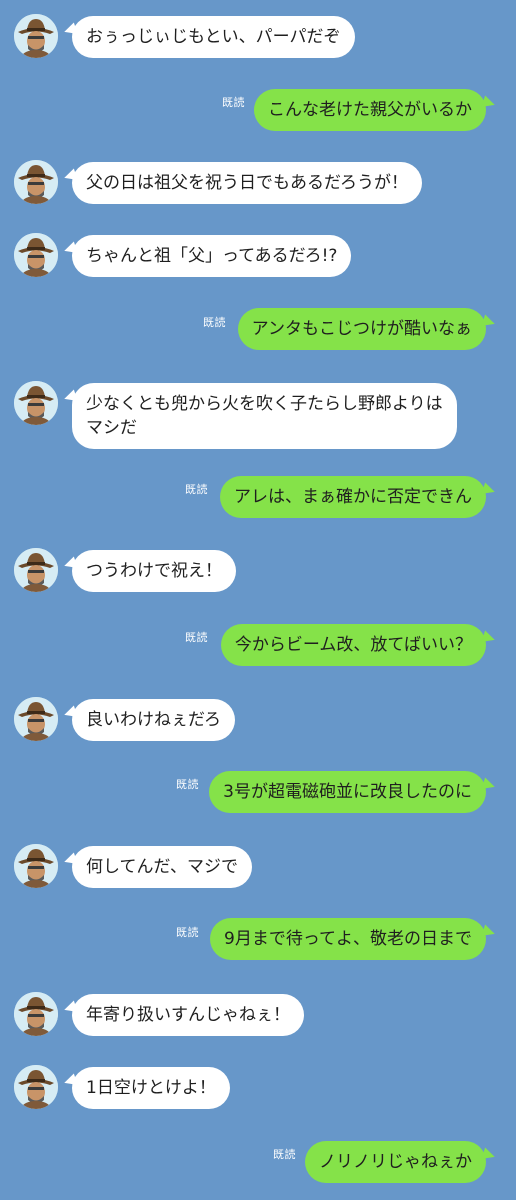  I want to click on message-bubble-incoming: ちゃんと祖「父」ってあるだろ!?, so click(212, 256).